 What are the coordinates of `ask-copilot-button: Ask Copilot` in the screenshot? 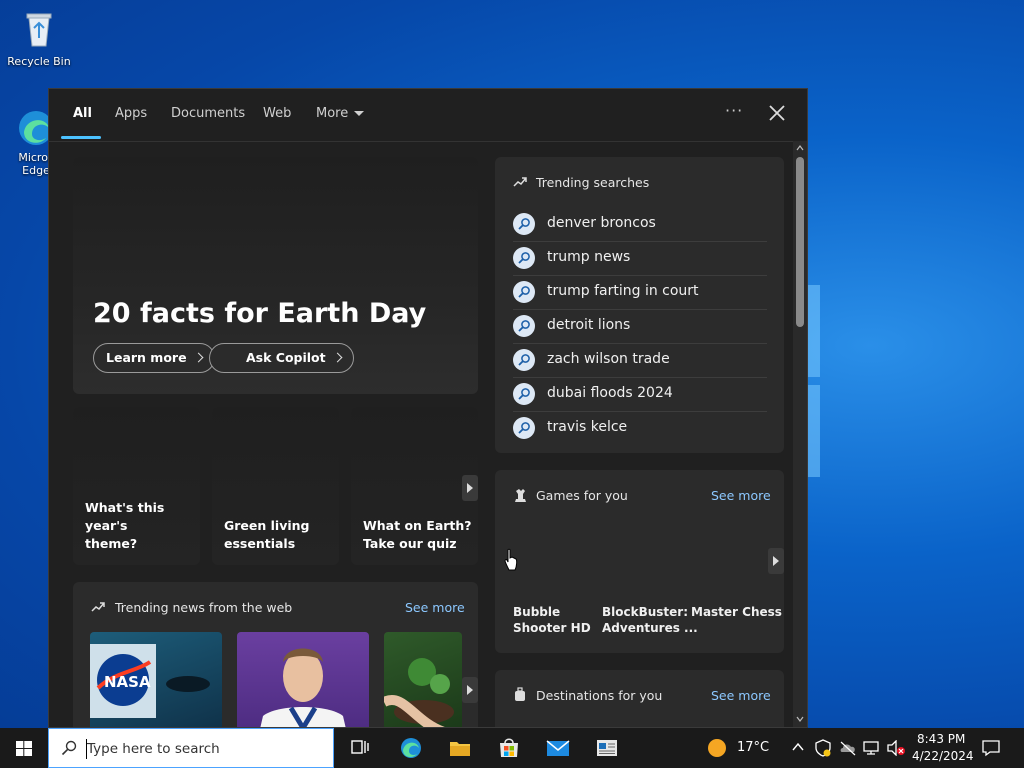 It's located at (281, 358).